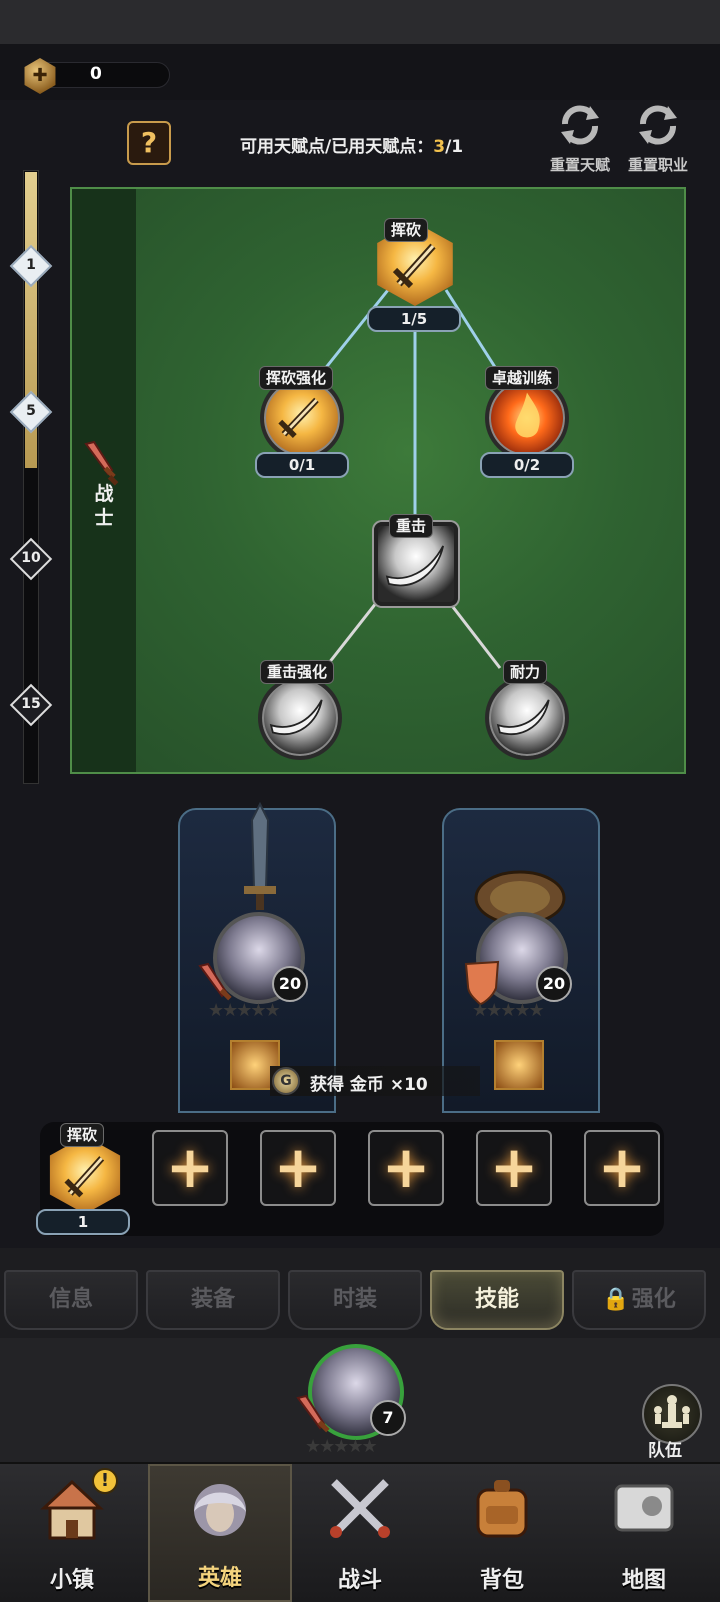 The height and width of the screenshot is (1602, 720). Describe the element at coordinates (525, 672) in the screenshot. I see `talent-node-name: 耐力` at that location.